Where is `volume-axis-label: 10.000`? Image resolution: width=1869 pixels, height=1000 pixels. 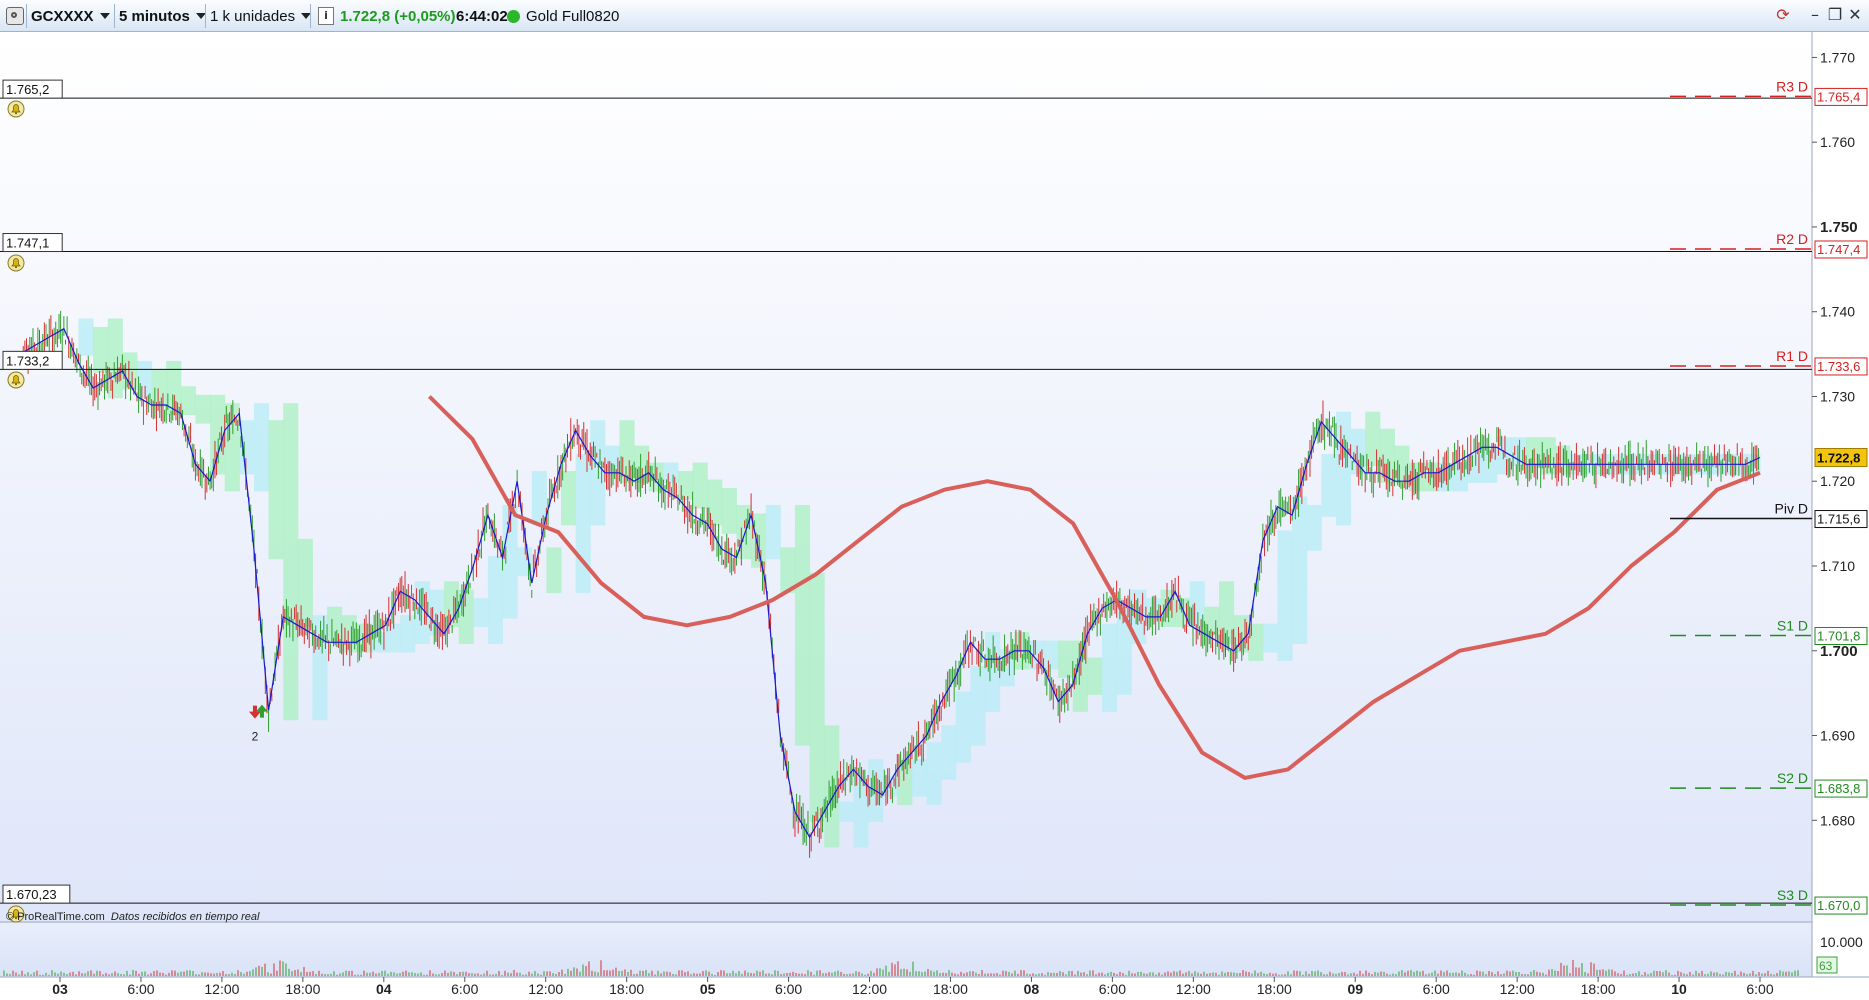 volume-axis-label: 10.000 is located at coordinates (1841, 942).